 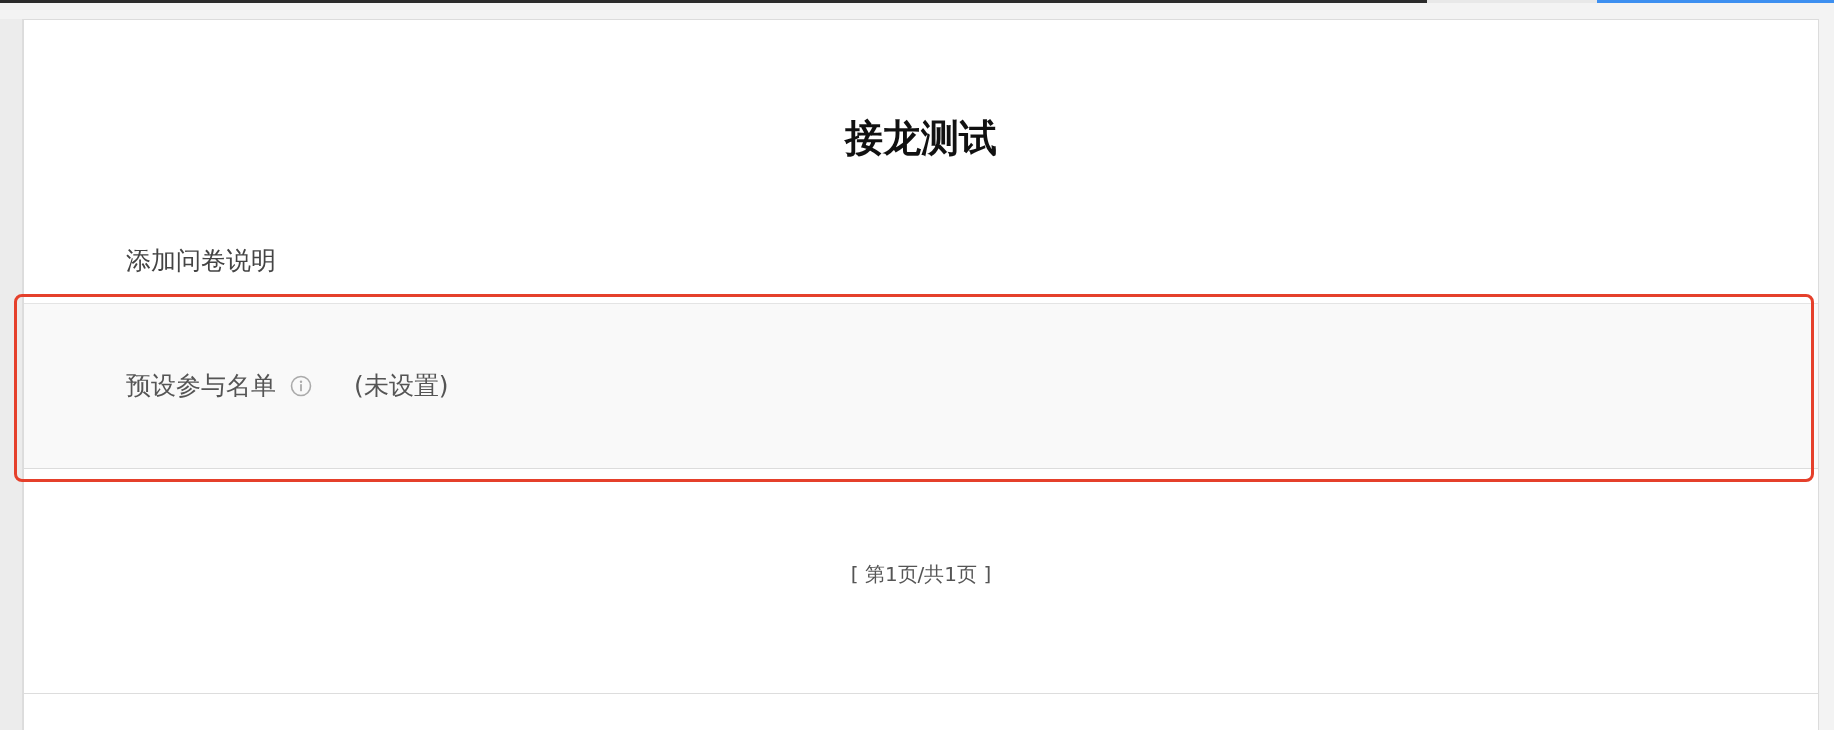 I want to click on page-indicator: [ 第1页/共1页 ], so click(x=921, y=575).